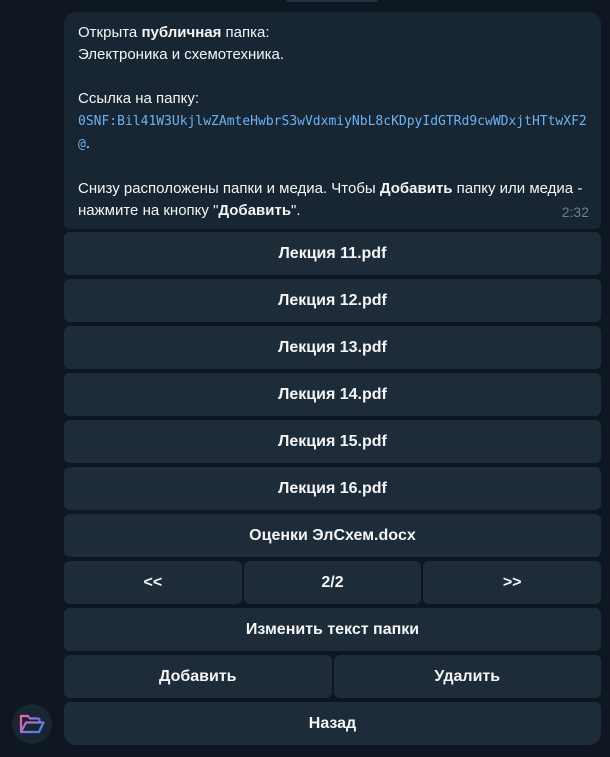  What do you see at coordinates (332, 394) in the screenshot?
I see `file-button-lecture-14: Лекция 14.pdf` at bounding box center [332, 394].